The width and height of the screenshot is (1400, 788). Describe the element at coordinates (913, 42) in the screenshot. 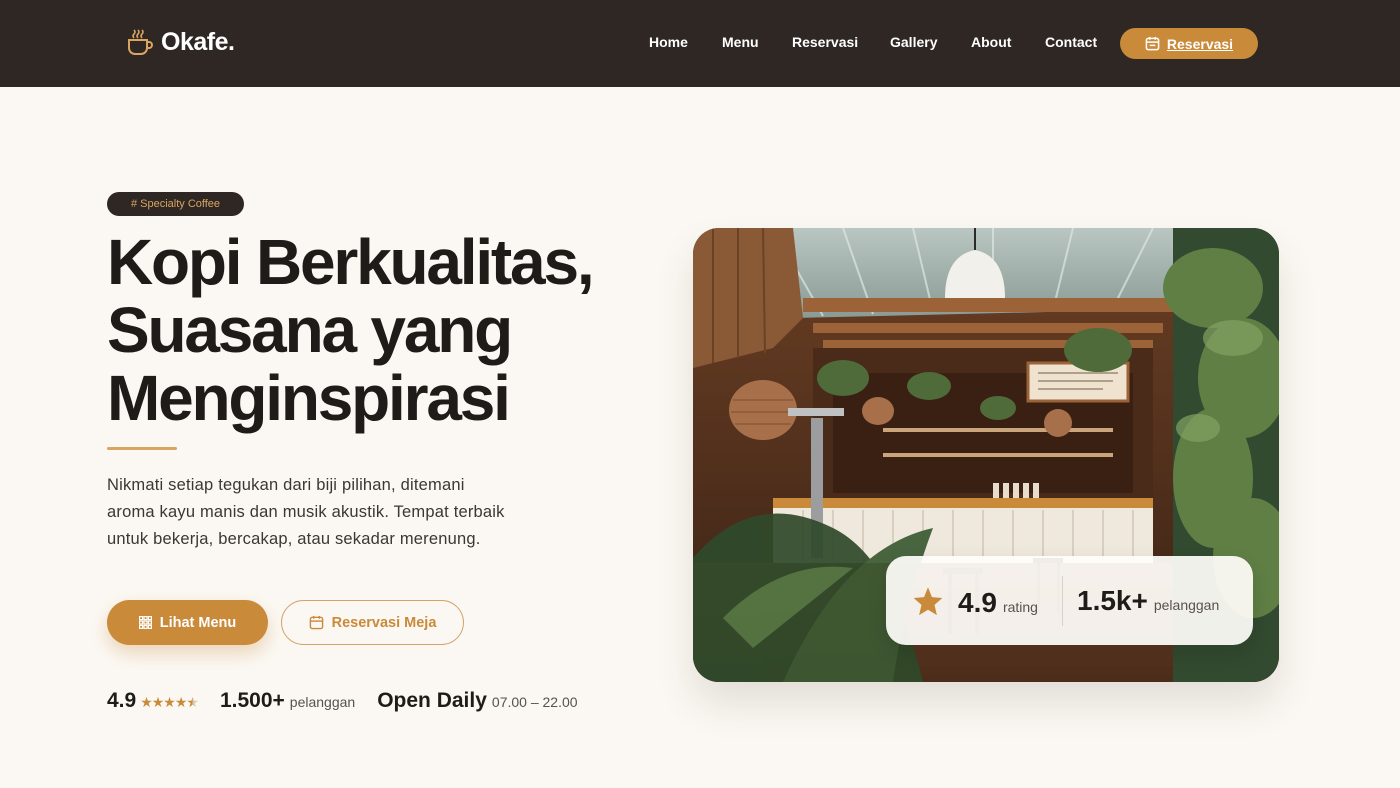

I see `nav-gallery: Gallery` at that location.